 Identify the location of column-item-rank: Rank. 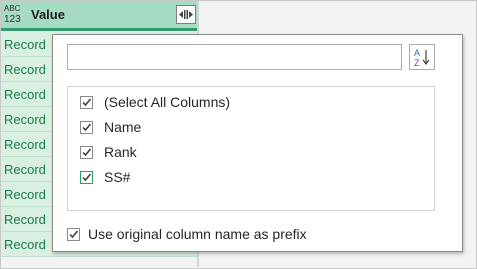
(108, 152).